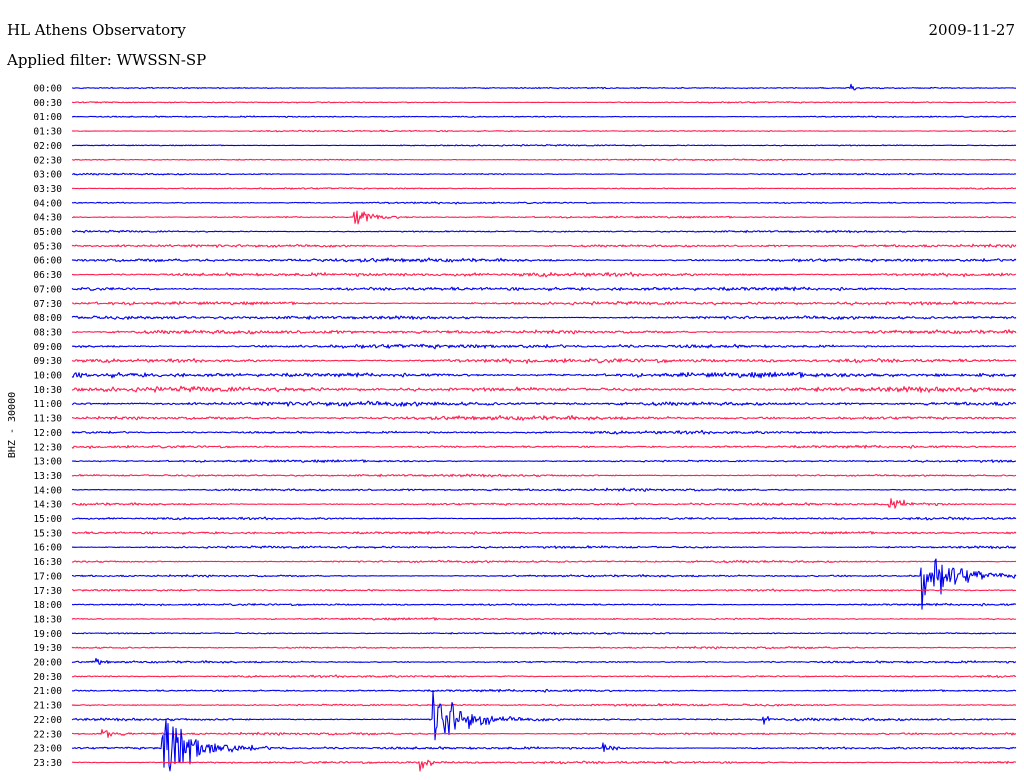  Describe the element at coordinates (47, 203) in the screenshot. I see `row-label-0400: 04:00` at that location.